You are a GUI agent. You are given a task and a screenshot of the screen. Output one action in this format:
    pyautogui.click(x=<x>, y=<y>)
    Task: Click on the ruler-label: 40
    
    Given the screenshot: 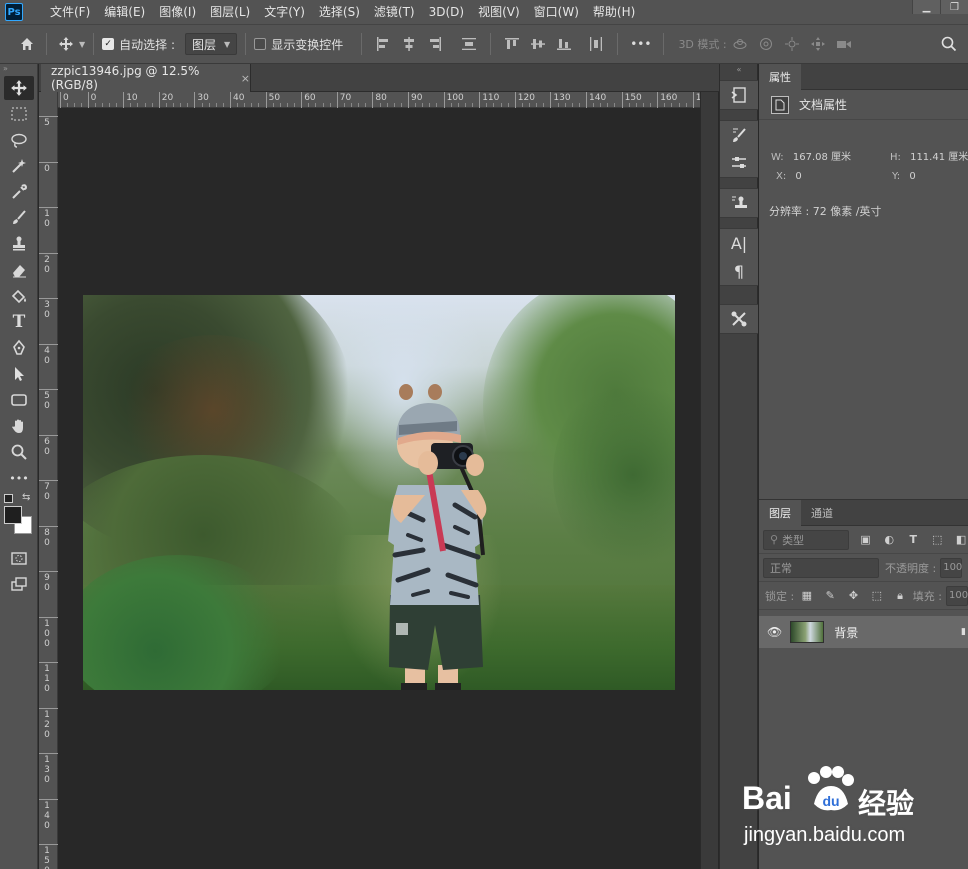 What is the action you would take?
    pyautogui.click(x=47, y=355)
    